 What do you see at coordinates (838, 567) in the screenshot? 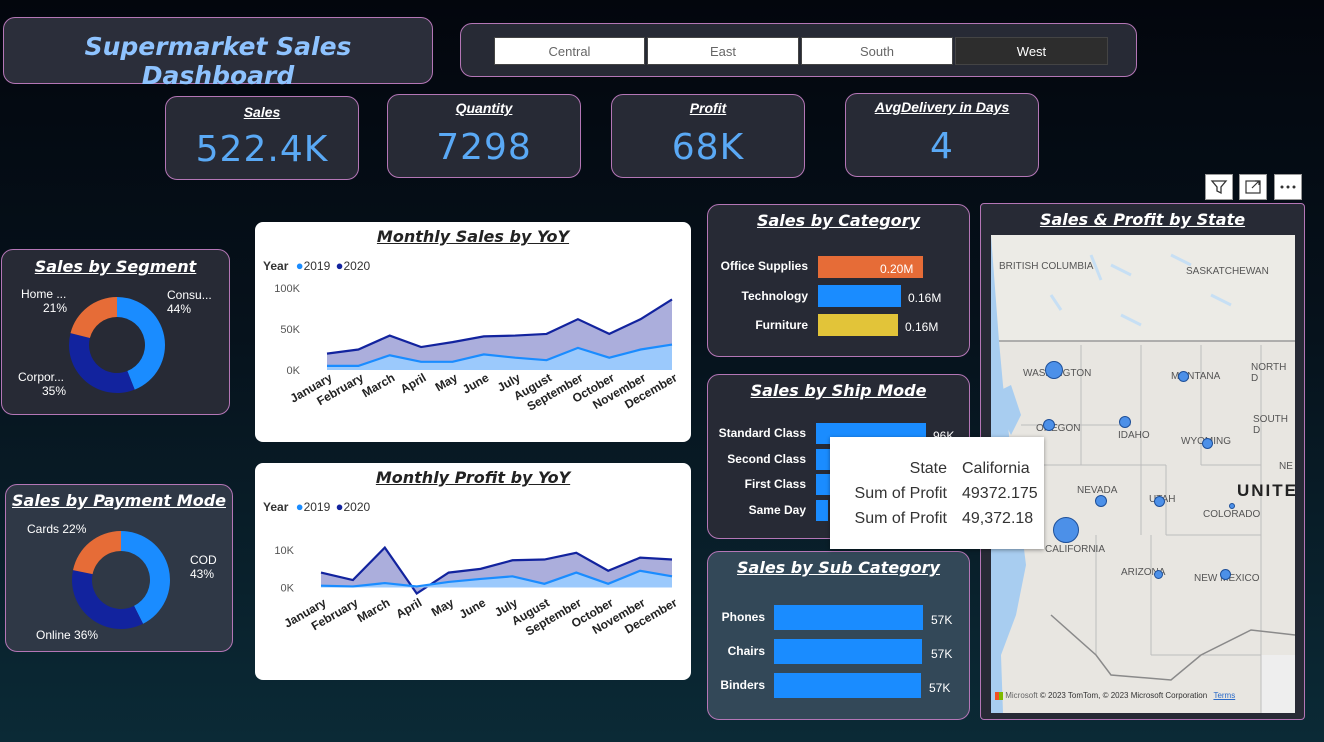
I see `subcategory-title: Sales by Sub Category` at bounding box center [838, 567].